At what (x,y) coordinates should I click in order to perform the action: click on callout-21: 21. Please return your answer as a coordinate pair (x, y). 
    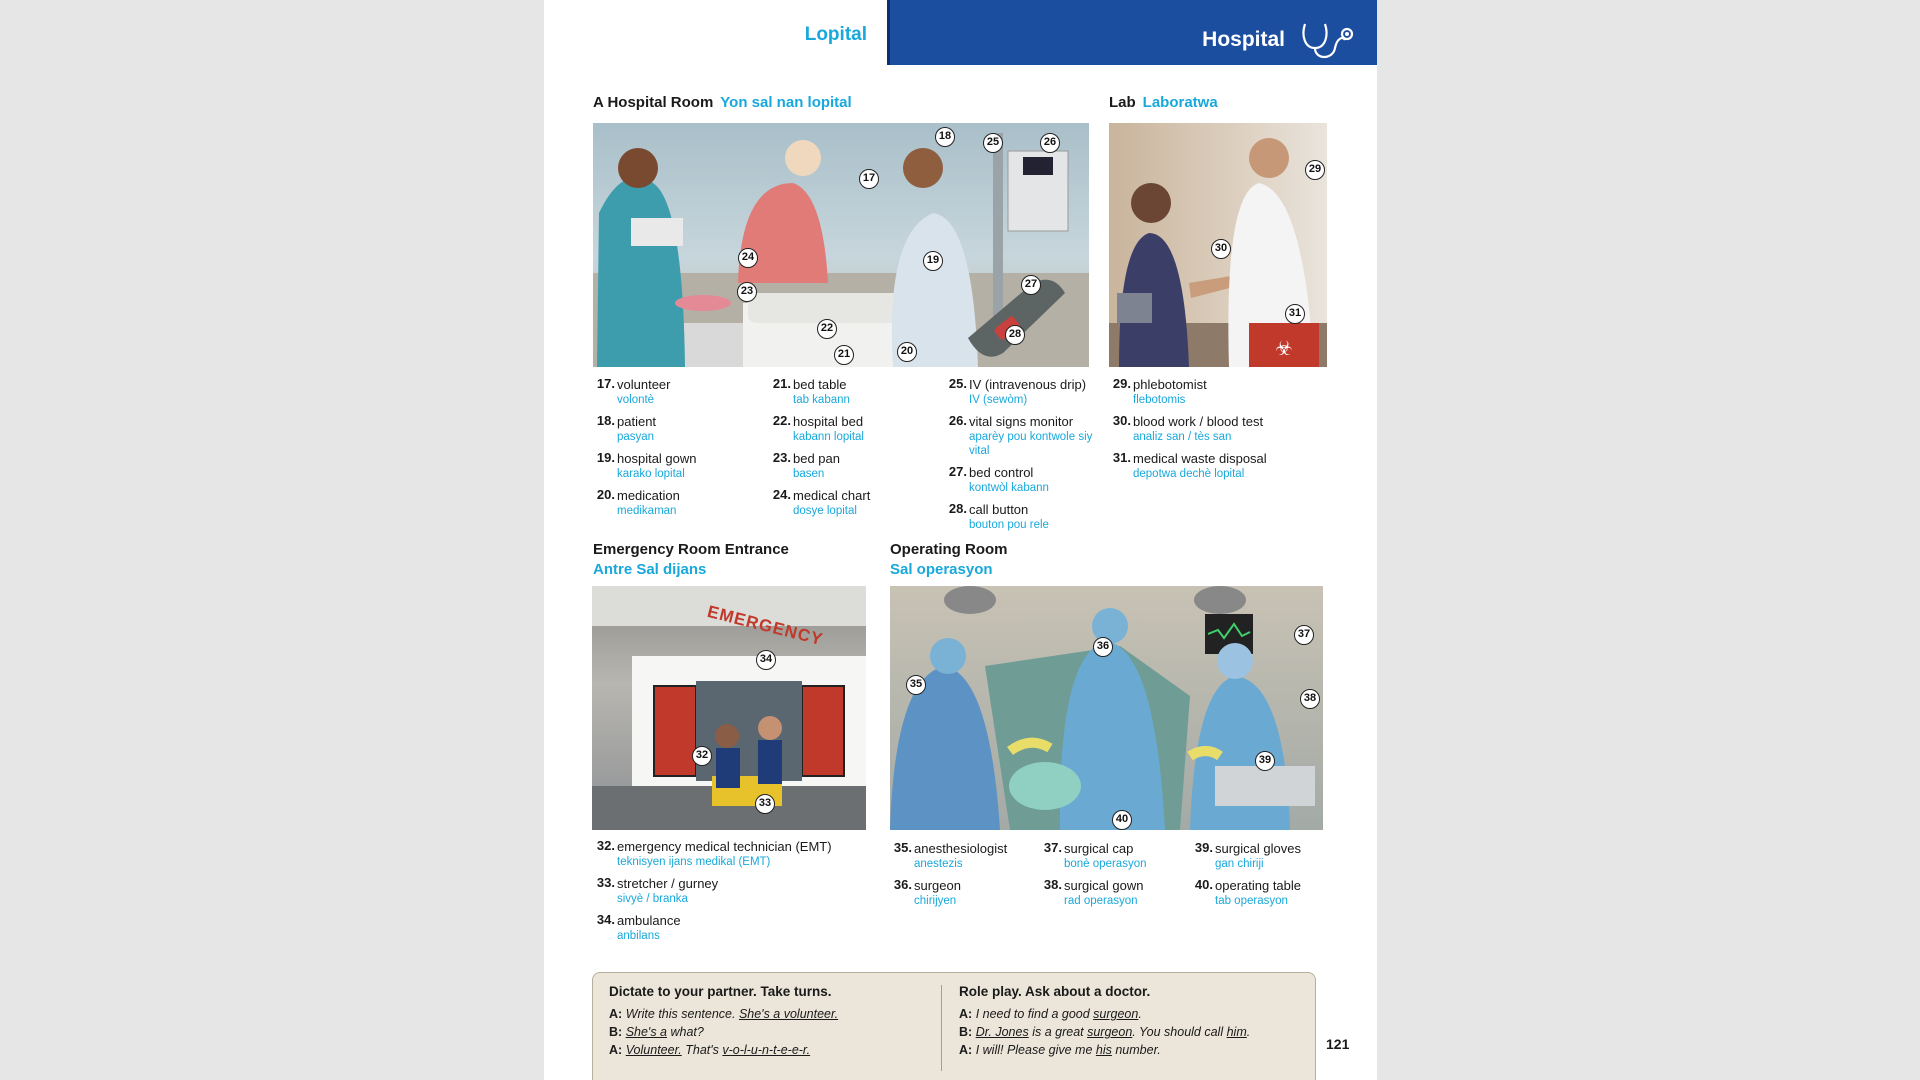
    Looking at the image, I should click on (844, 355).